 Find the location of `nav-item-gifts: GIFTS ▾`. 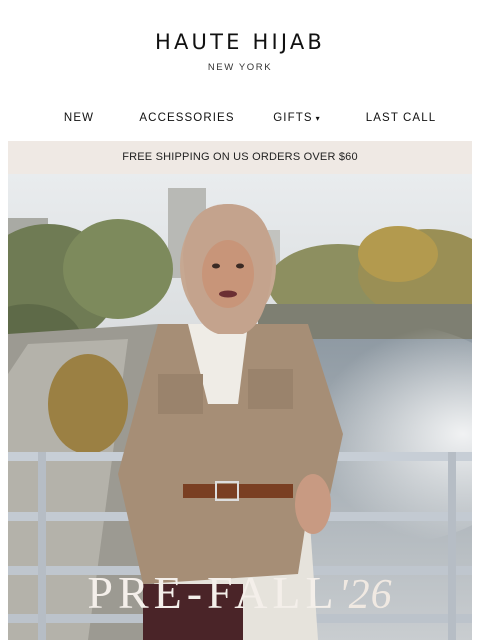

nav-item-gifts: GIFTS ▾ is located at coordinates (297, 118).